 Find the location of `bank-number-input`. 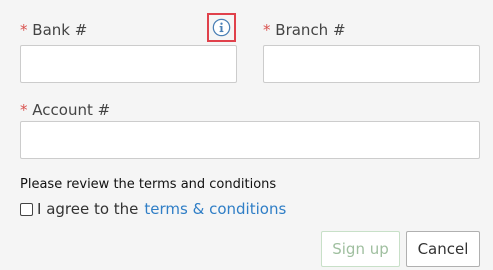

bank-number-input is located at coordinates (128, 64).